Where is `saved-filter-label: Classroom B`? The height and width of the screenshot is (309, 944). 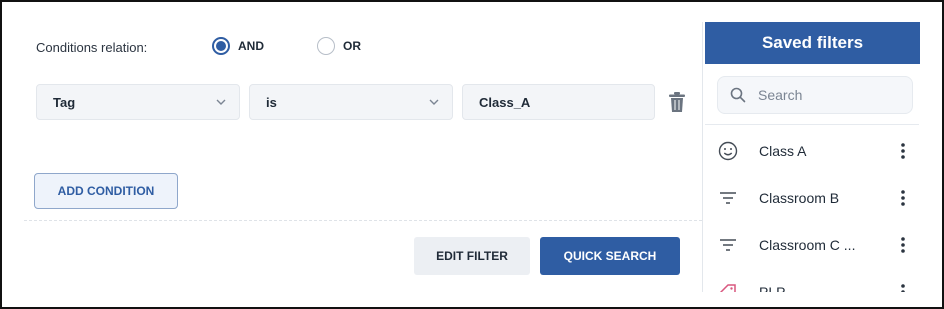 saved-filter-label: Classroom B is located at coordinates (799, 198).